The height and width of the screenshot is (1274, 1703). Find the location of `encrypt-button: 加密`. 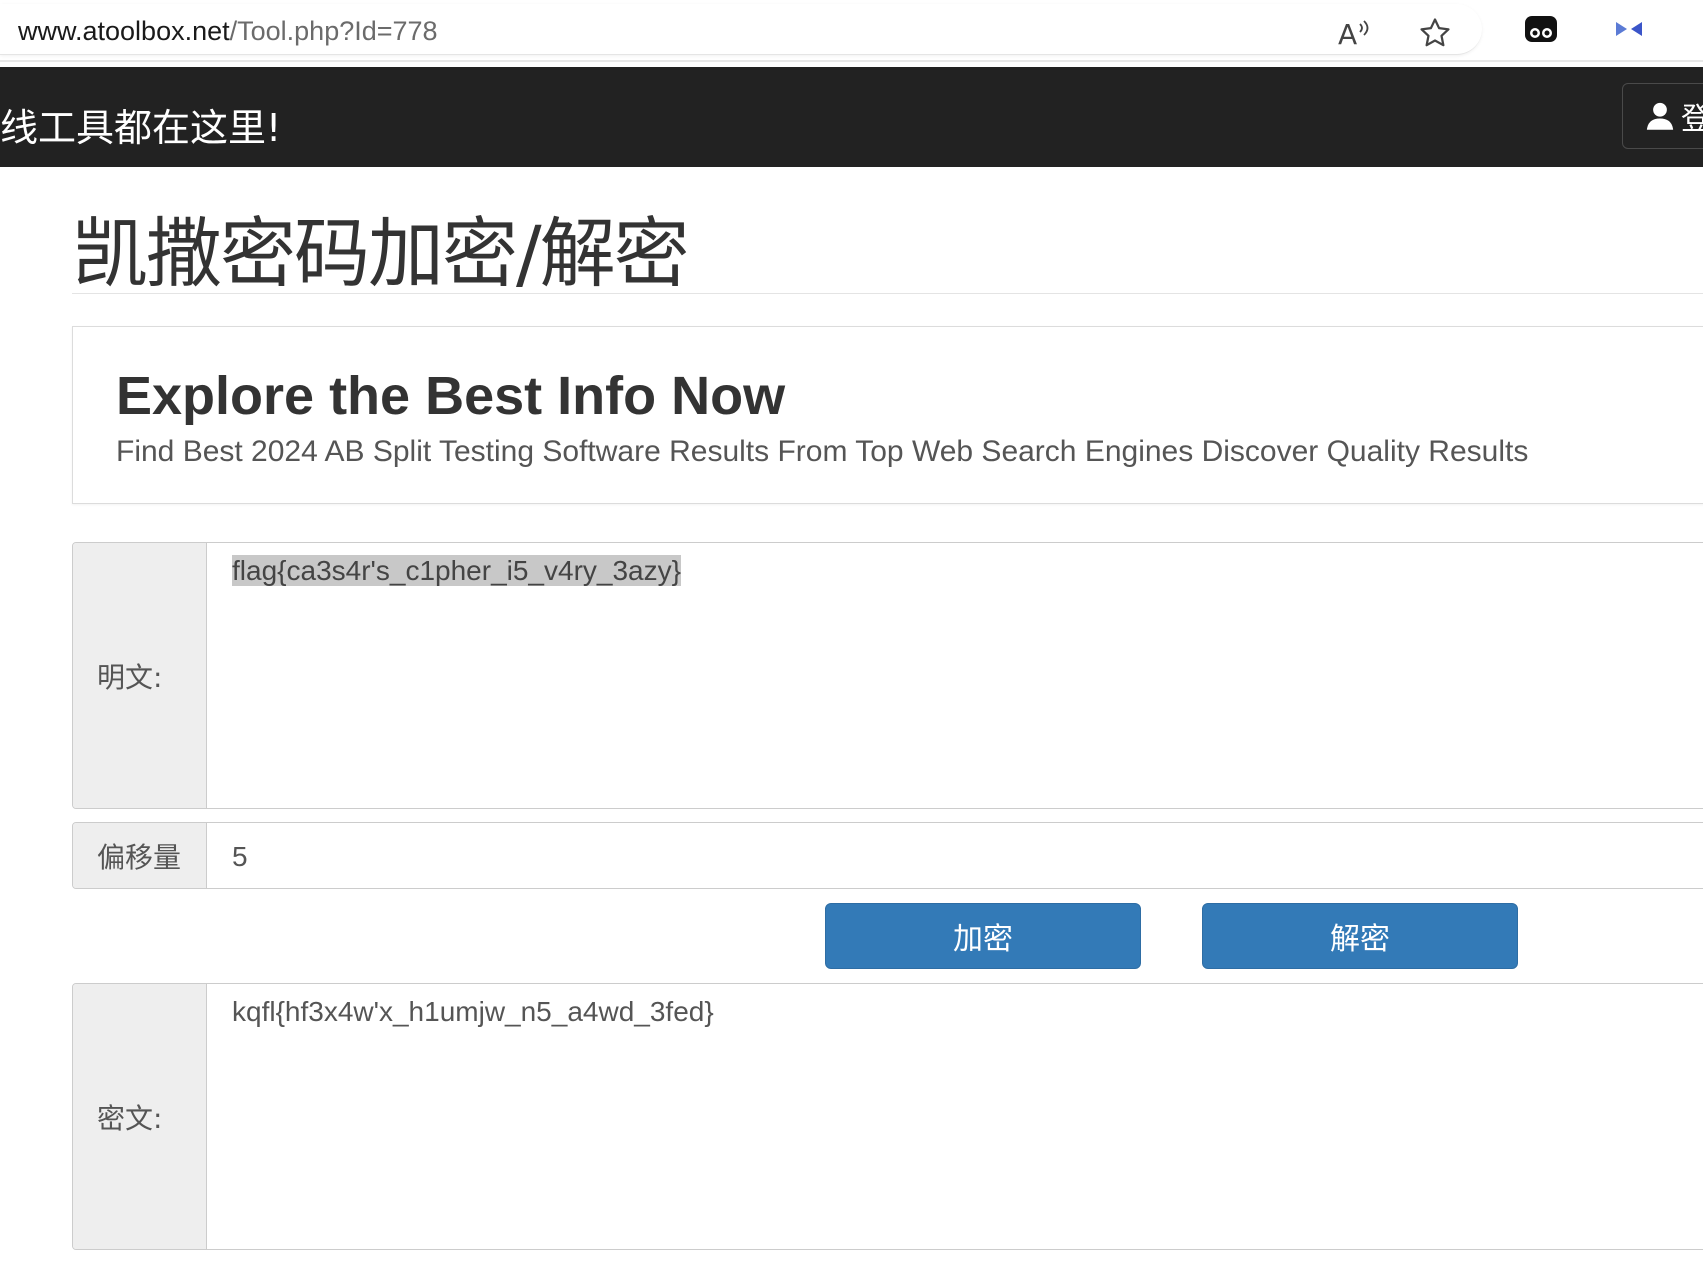

encrypt-button: 加密 is located at coordinates (983, 936).